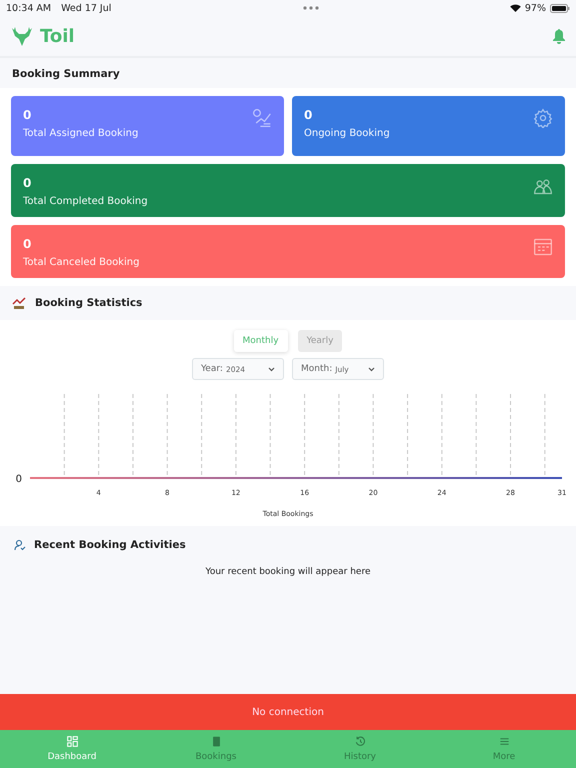  I want to click on gear-icon, so click(543, 118).